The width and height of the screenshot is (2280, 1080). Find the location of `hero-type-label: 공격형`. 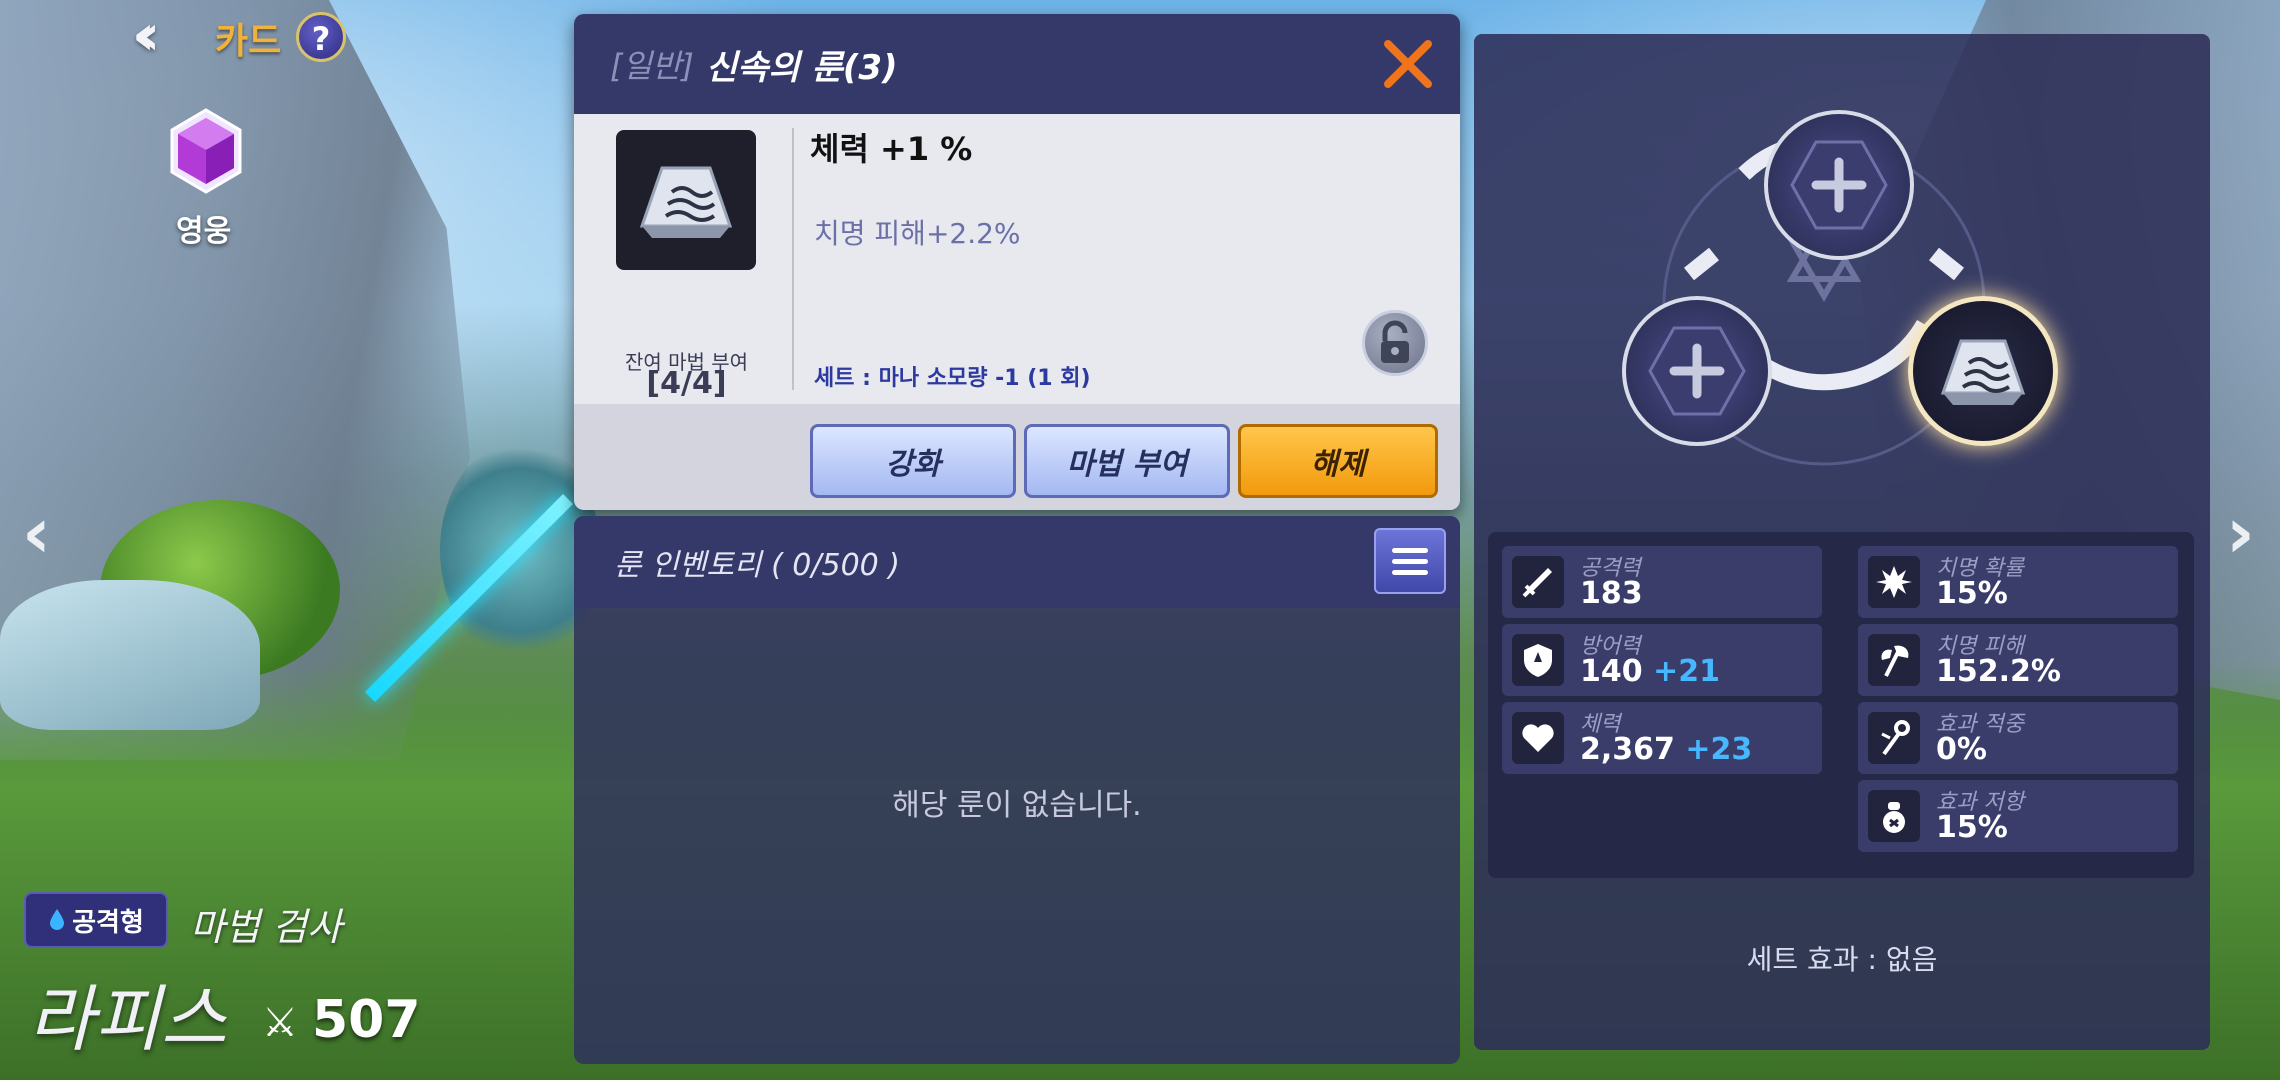

hero-type-label: 공격형 is located at coordinates (108, 922).